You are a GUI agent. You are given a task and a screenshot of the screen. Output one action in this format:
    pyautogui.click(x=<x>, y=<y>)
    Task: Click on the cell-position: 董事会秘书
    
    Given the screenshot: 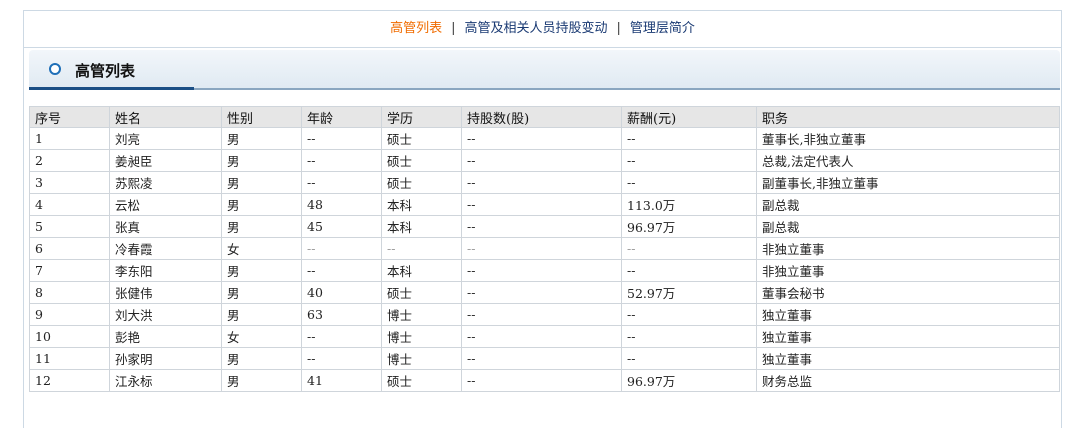 What is the action you would take?
    pyautogui.click(x=908, y=292)
    